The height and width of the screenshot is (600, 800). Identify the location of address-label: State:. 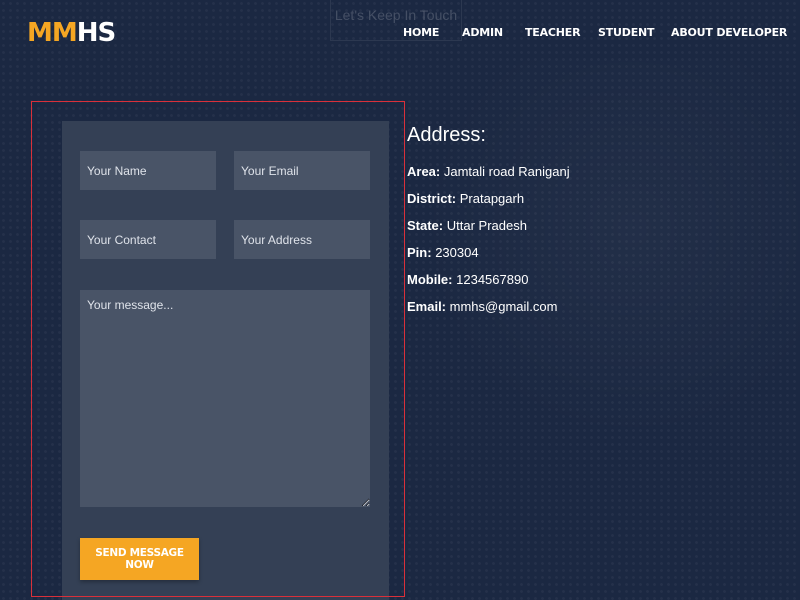
(425, 225).